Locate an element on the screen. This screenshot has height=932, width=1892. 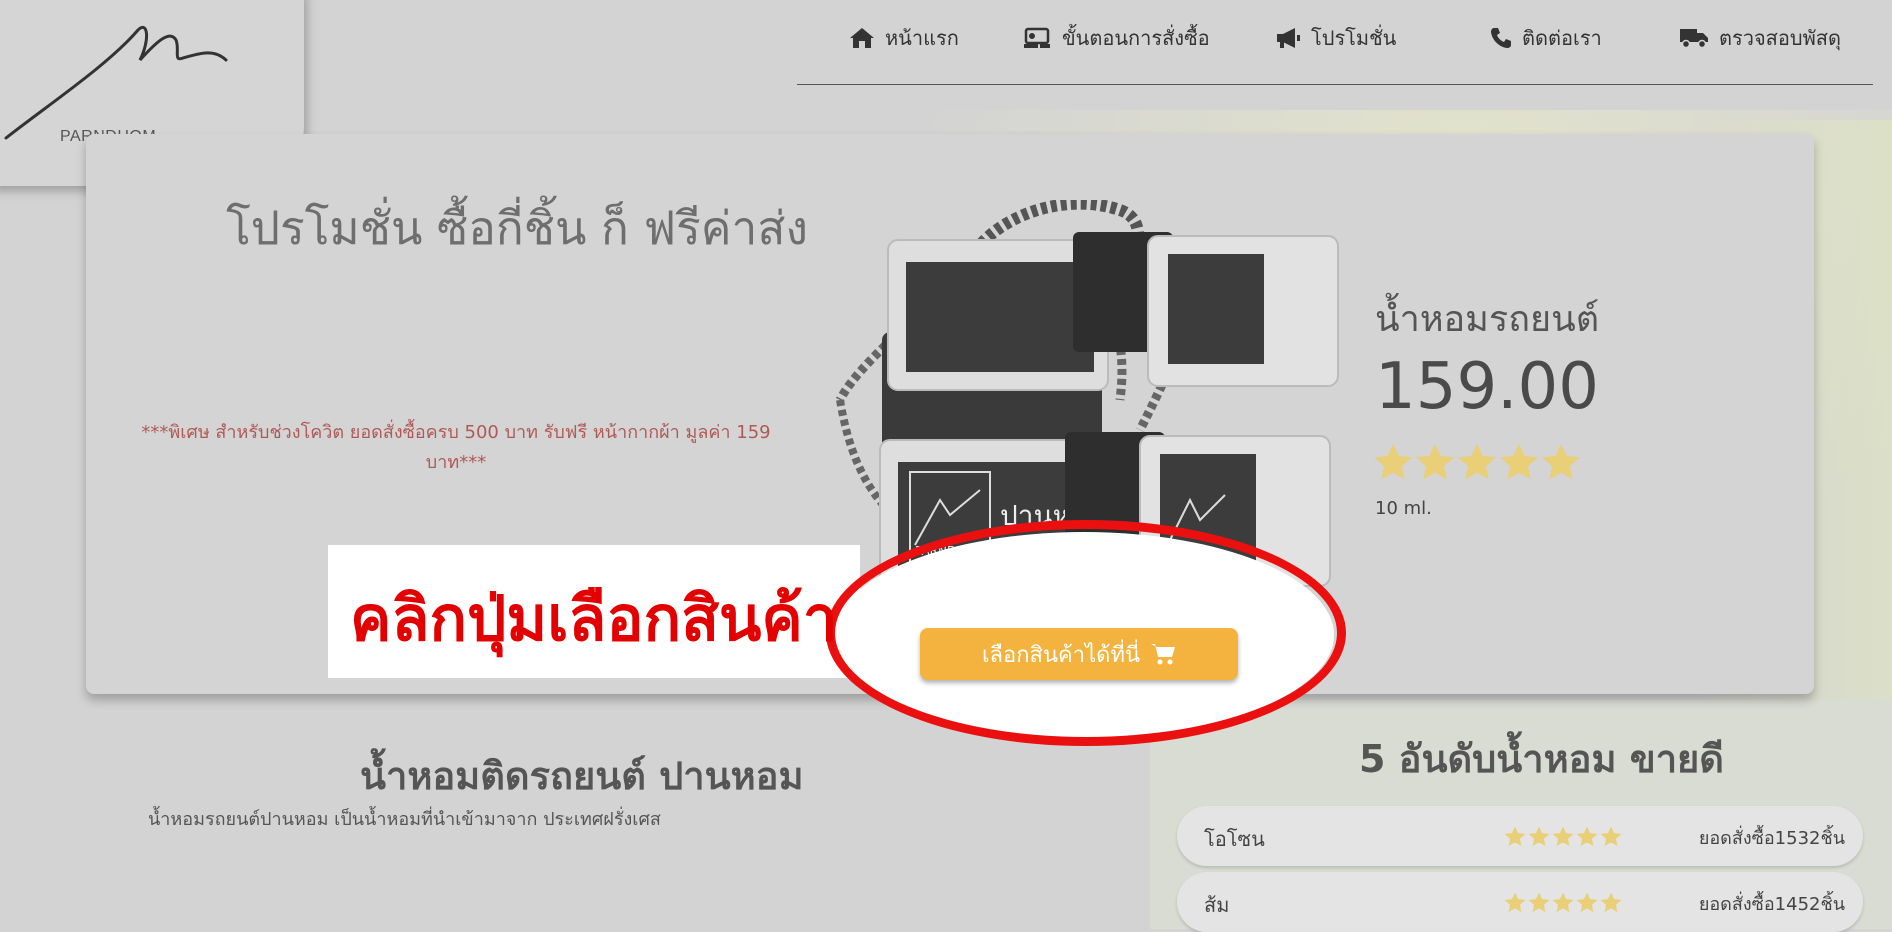
list-item: ส้ม ยอดสั่งซื้อ1452ชิ้น is located at coordinates (1520, 902).